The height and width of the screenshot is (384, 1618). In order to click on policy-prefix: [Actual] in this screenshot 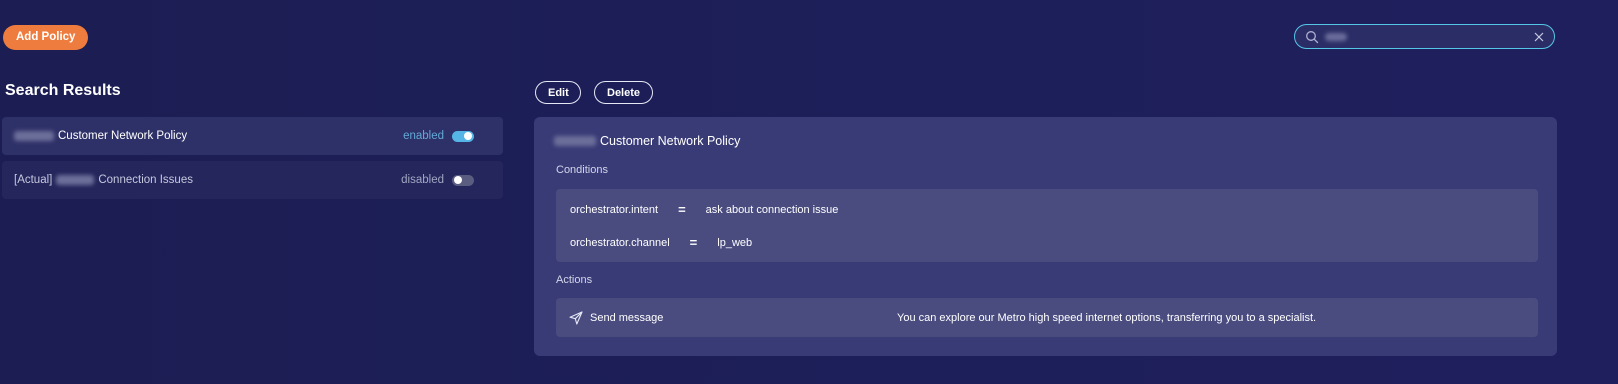, I will do `click(33, 180)`.